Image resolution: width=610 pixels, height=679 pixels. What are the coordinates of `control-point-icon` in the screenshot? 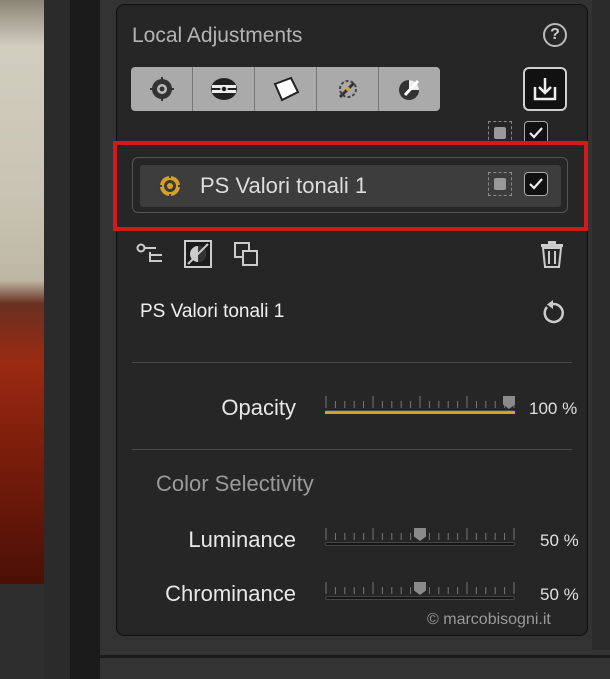 It's located at (161, 89).